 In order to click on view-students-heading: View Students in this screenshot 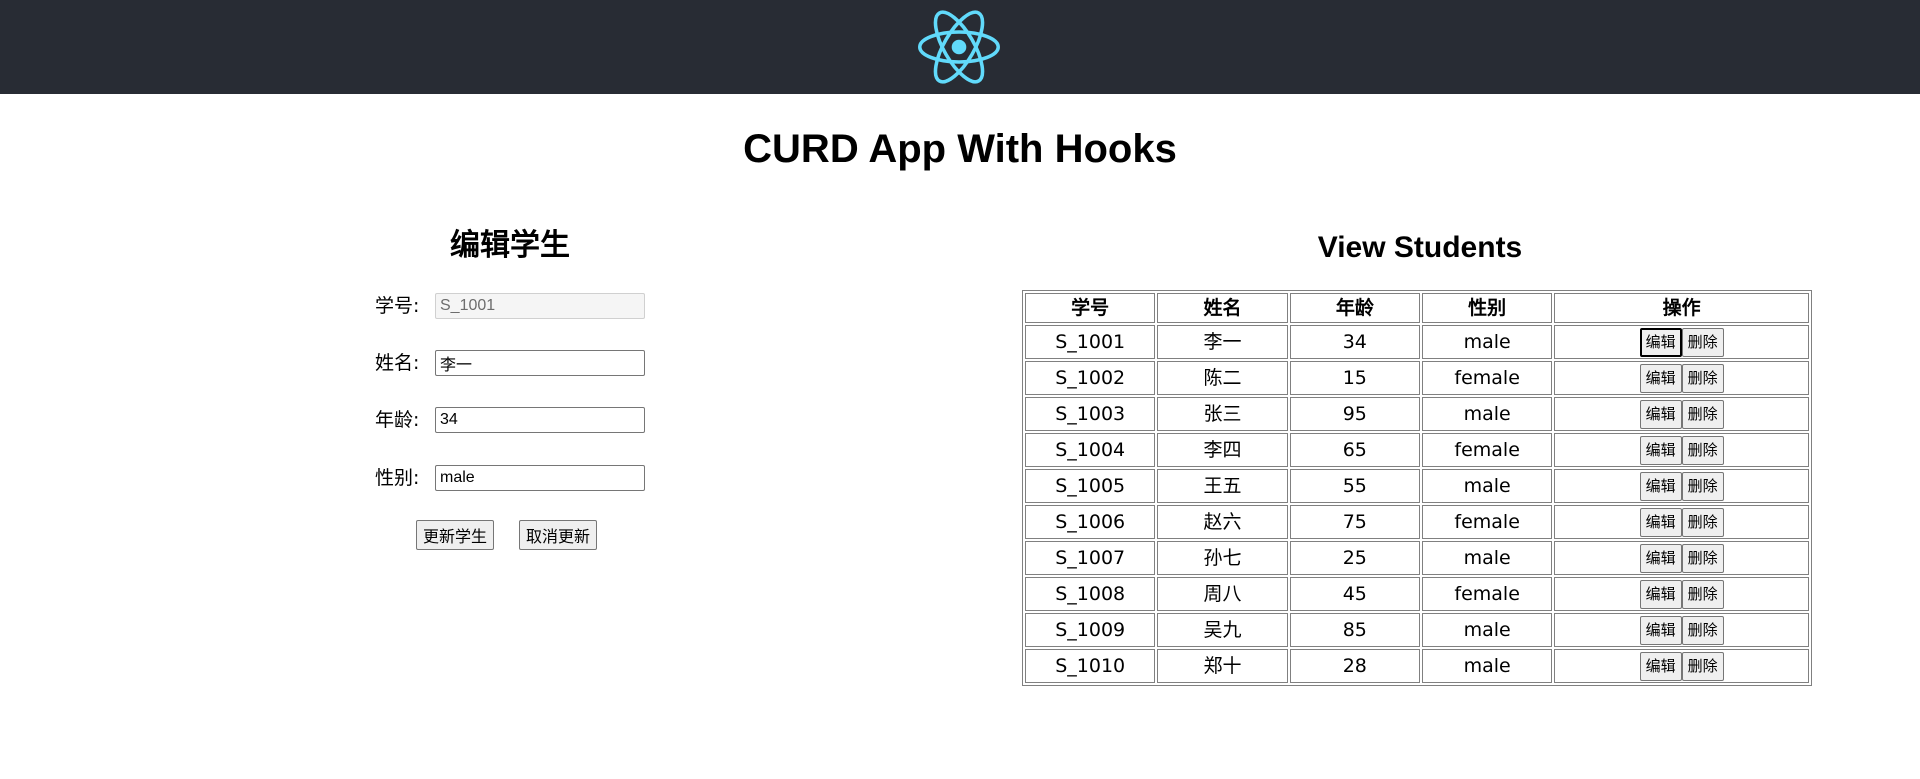, I will do `click(1420, 247)`.